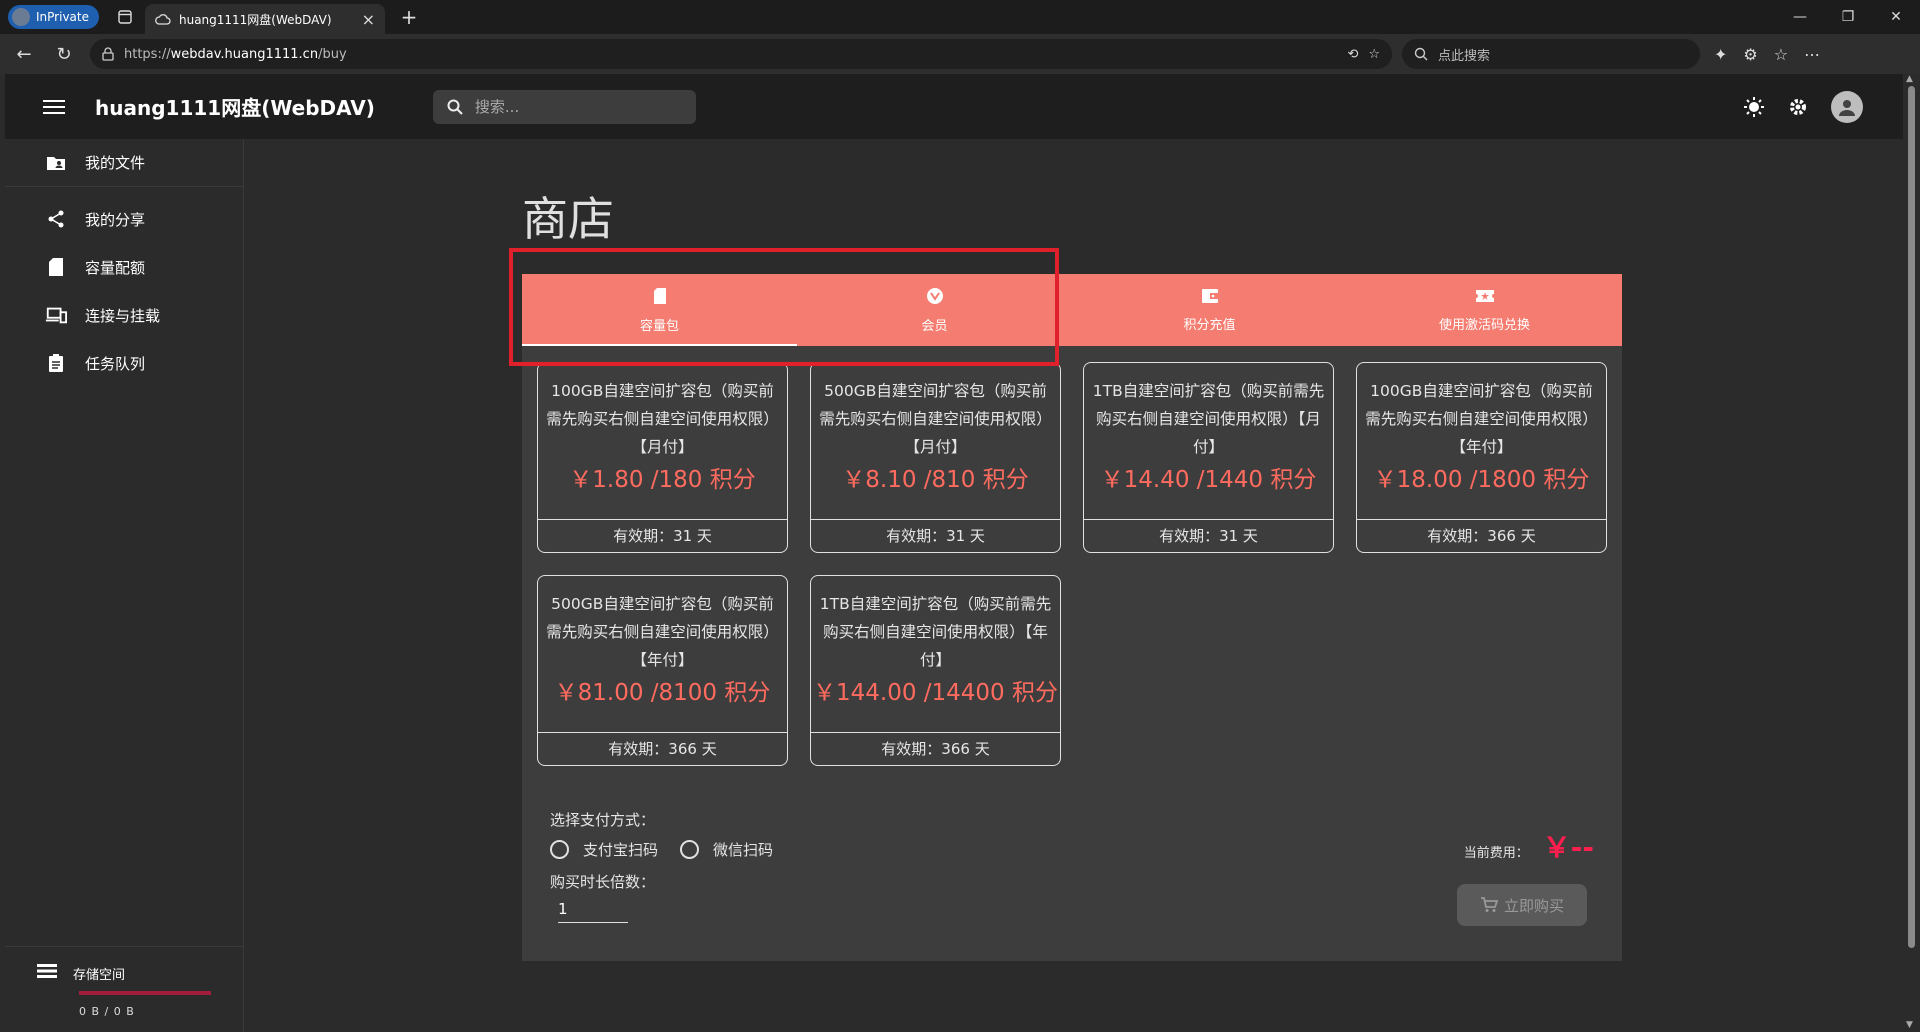 Image resolution: width=1920 pixels, height=1032 pixels. What do you see at coordinates (1800, 17) in the screenshot?
I see `minimize-icon: —` at bounding box center [1800, 17].